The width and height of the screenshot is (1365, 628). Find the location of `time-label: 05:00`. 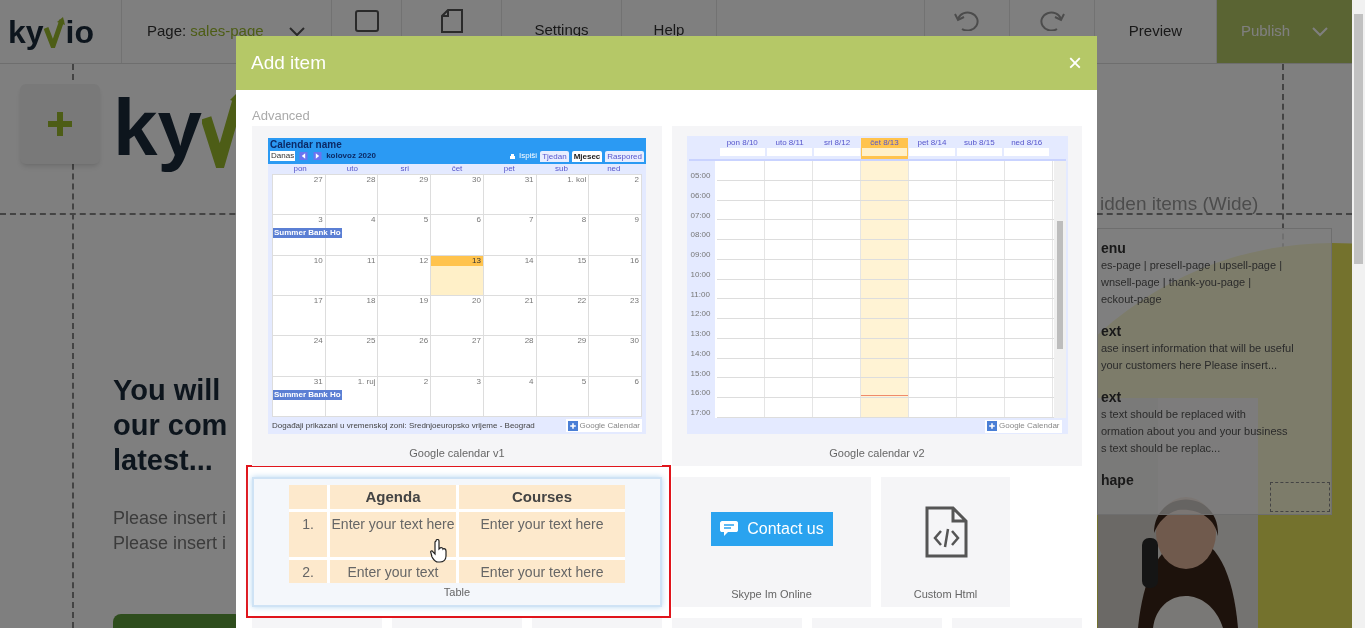

time-label: 05:00 is located at coordinates (700, 175).